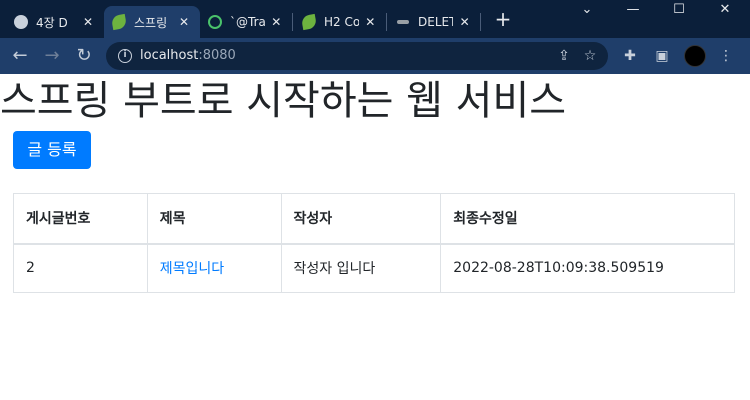  Describe the element at coordinates (403, 22) in the screenshot. I see `dots-icon` at that location.